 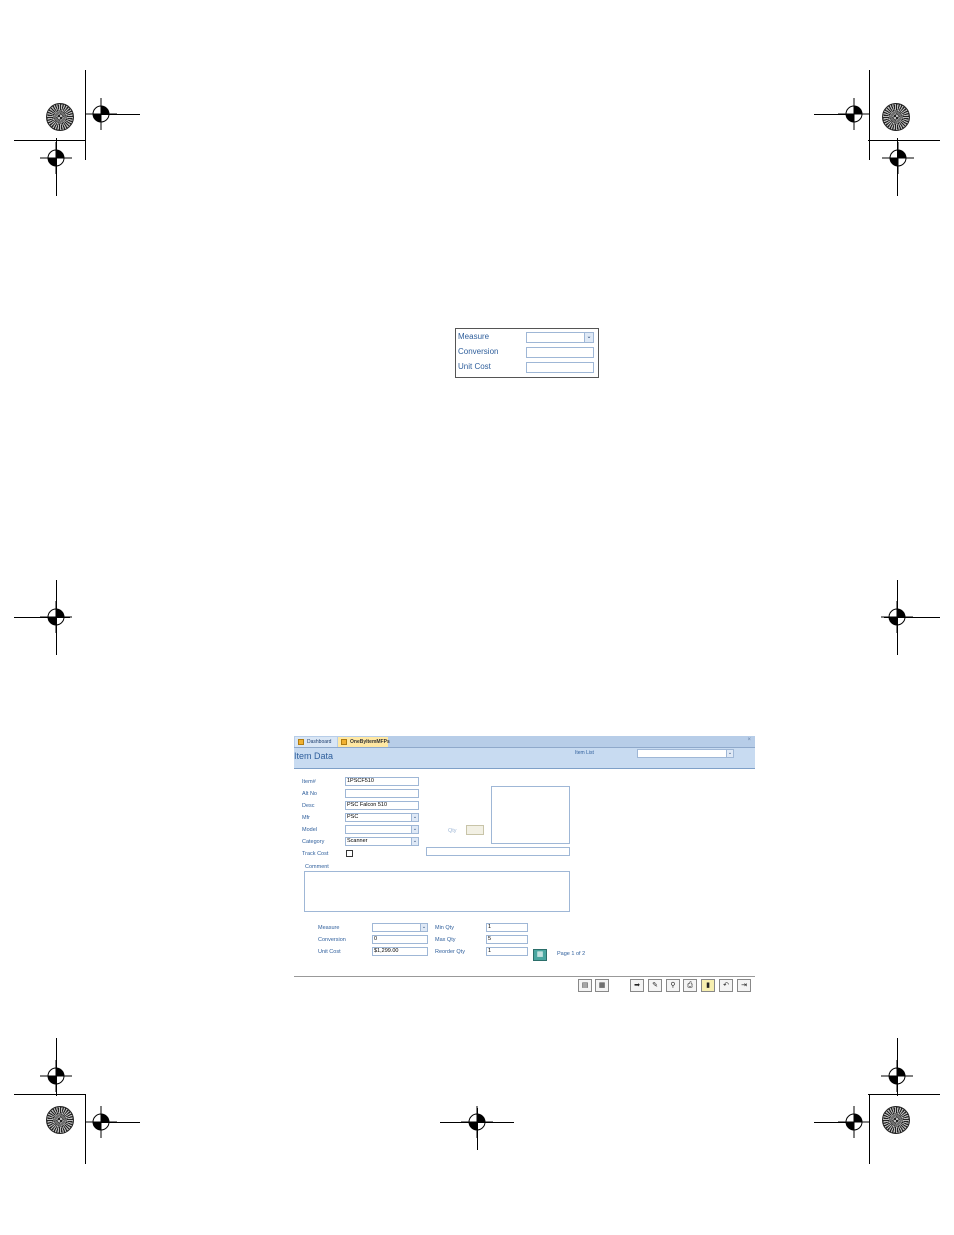 What do you see at coordinates (329, 928) in the screenshot?
I see `measure-label: Measure` at bounding box center [329, 928].